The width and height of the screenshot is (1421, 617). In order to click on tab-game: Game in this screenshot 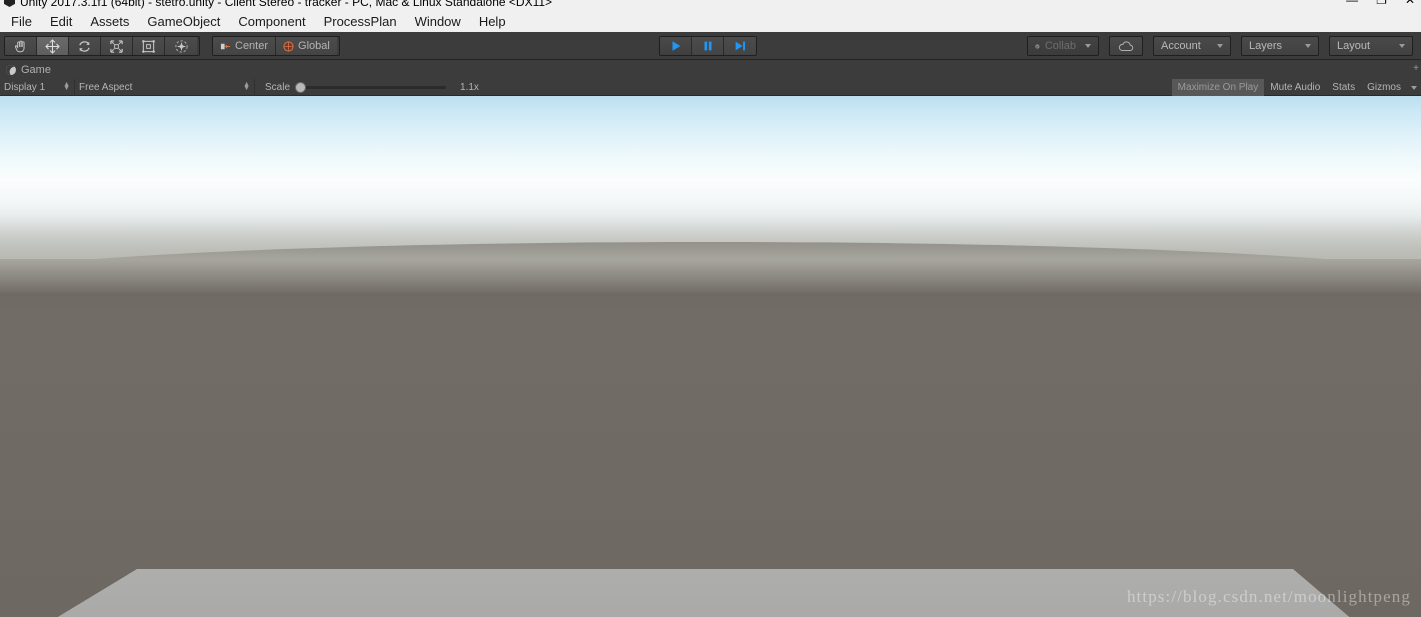, I will do `click(31, 69)`.